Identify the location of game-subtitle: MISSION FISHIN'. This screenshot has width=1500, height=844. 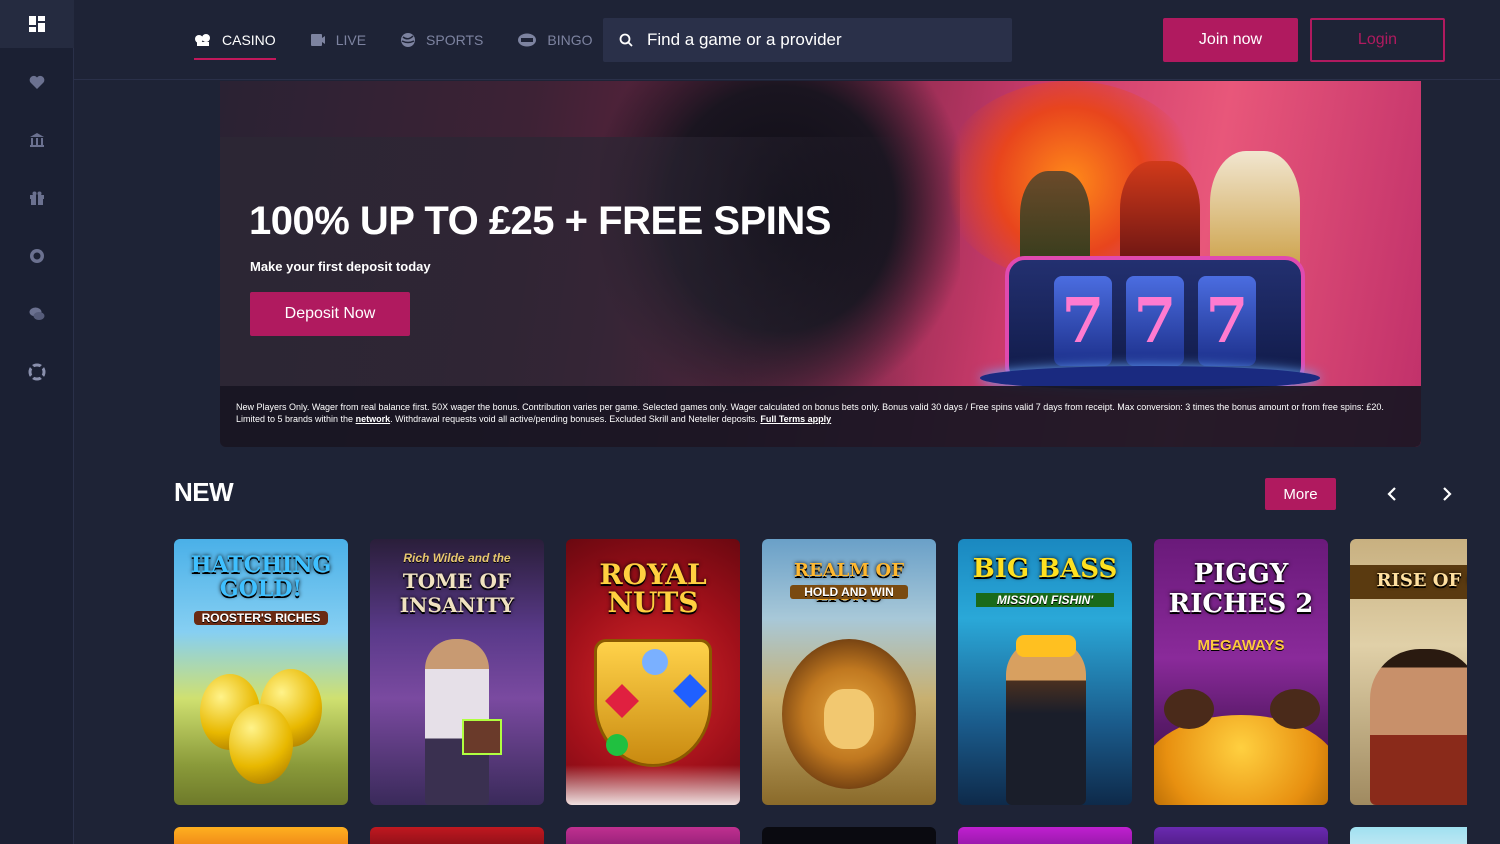
(1045, 600).